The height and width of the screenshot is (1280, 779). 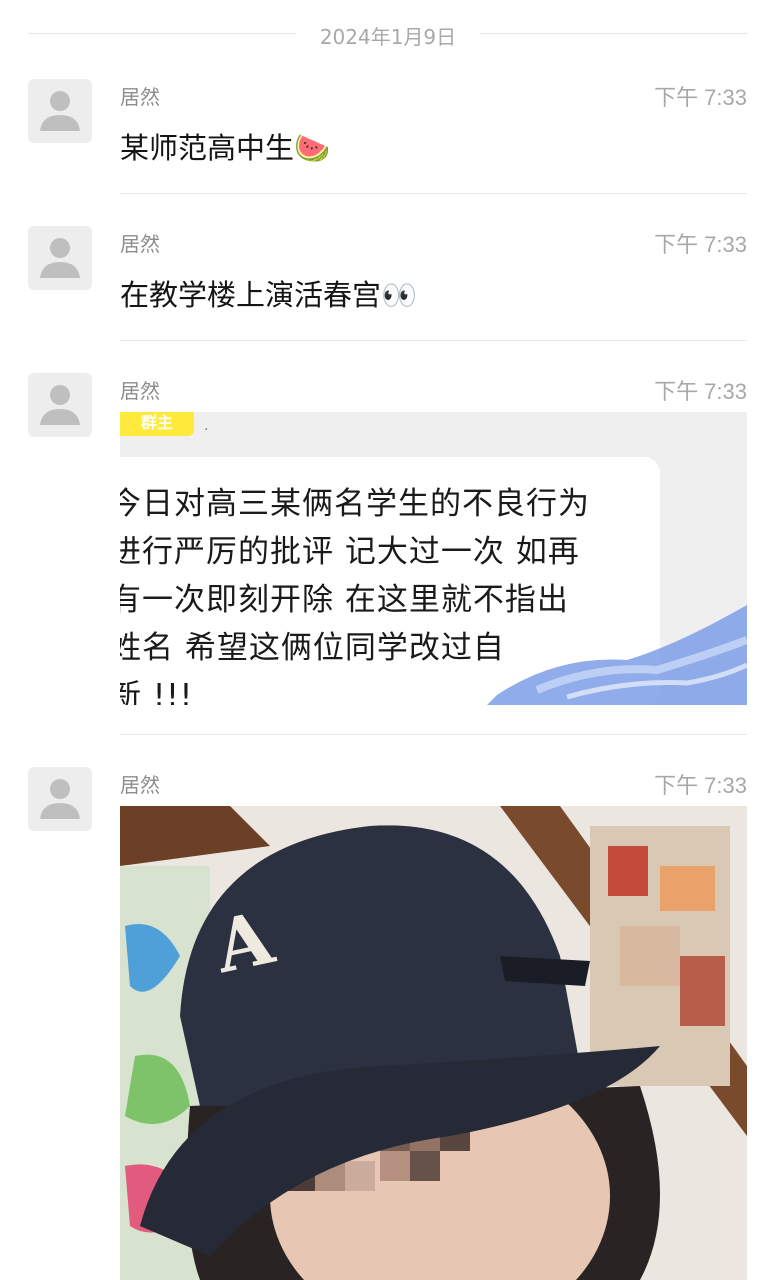 I want to click on group-owner-badge: 群主, so click(x=157, y=424).